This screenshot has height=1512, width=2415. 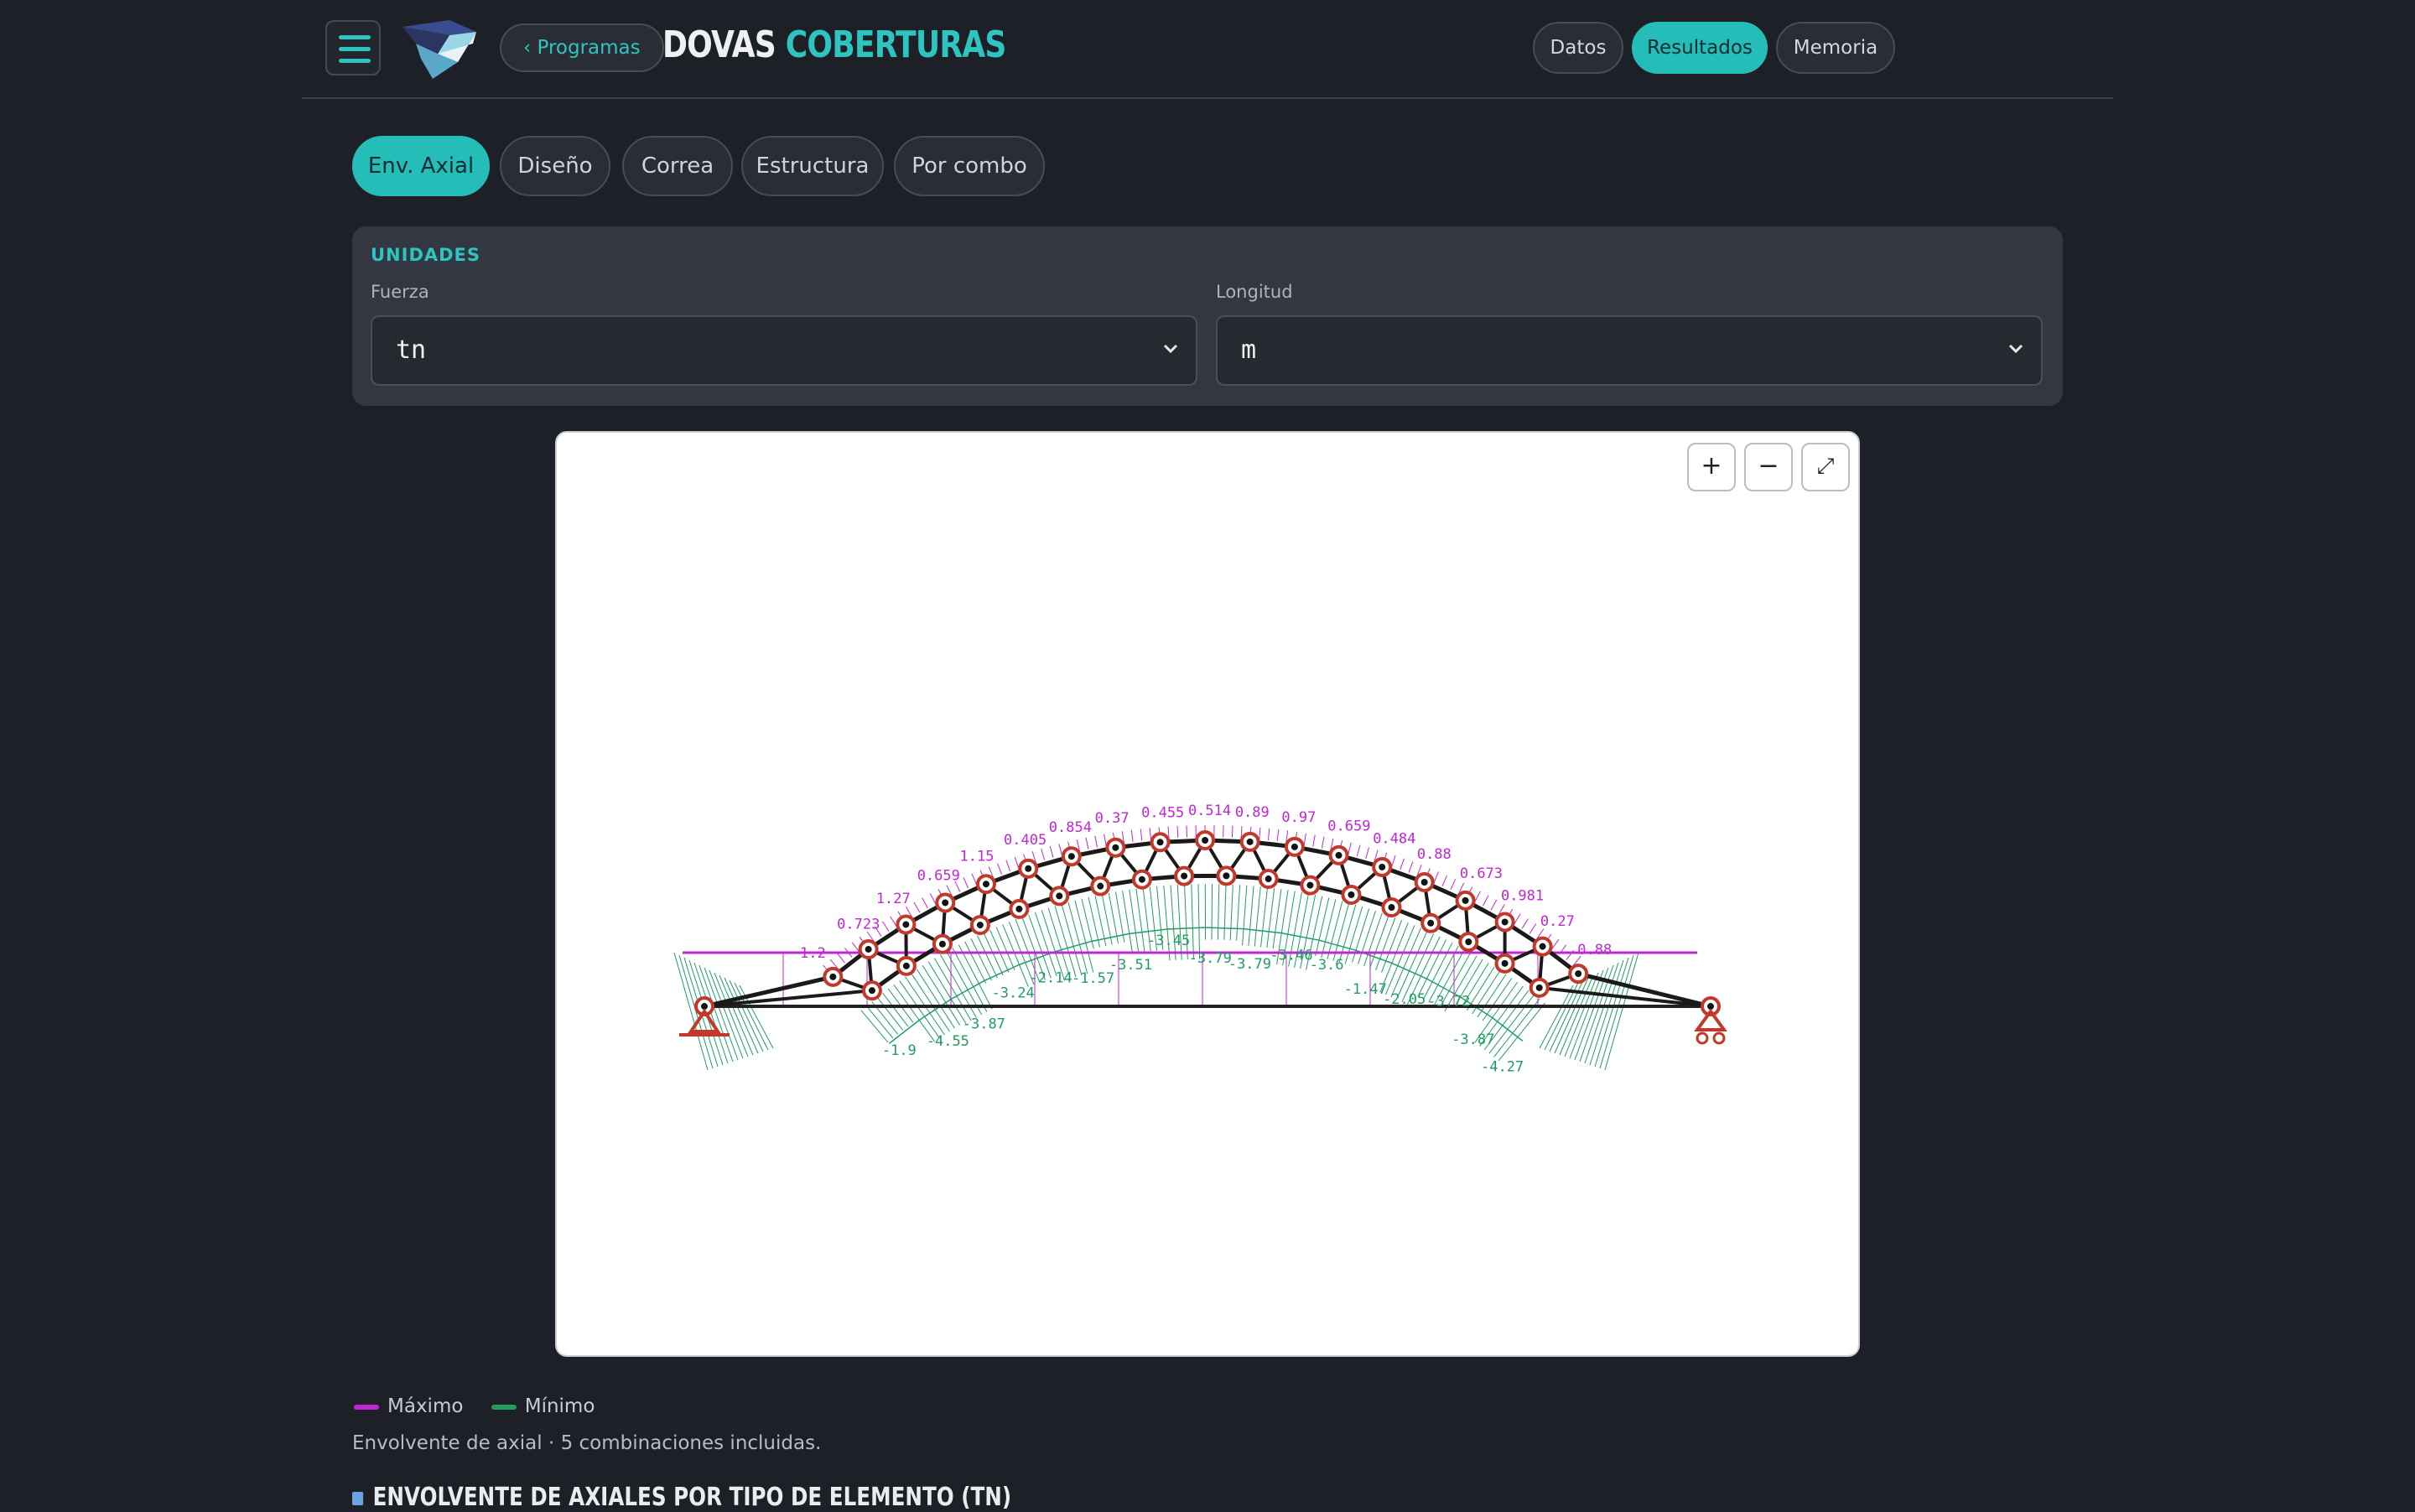 I want to click on nav-resultados: Resultados, so click(x=1700, y=48).